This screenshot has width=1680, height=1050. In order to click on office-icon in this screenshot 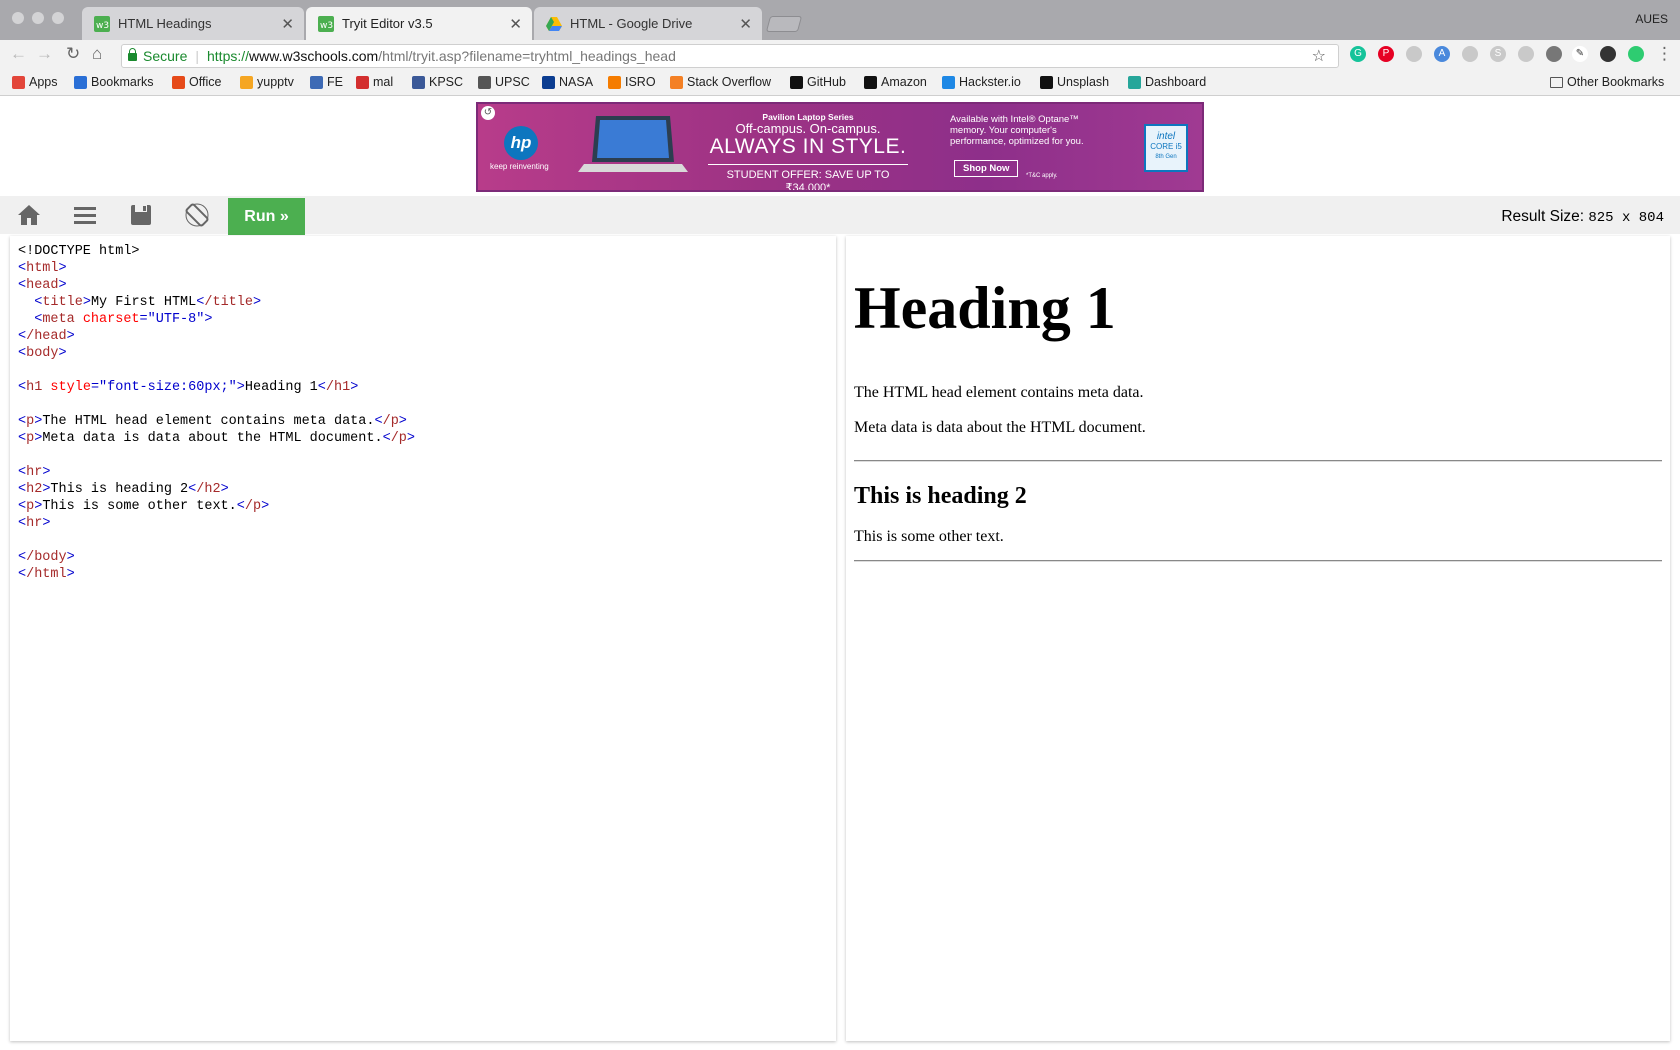, I will do `click(178, 82)`.